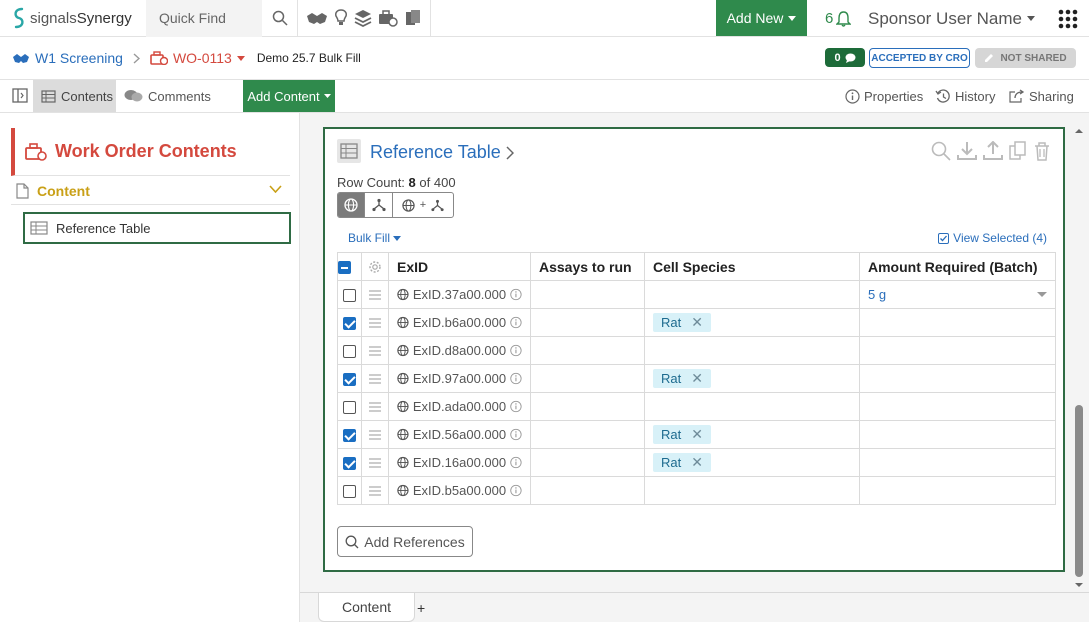 Image resolution: width=1089 pixels, height=622 pixels. I want to click on notifications-button: 6, so click(838, 18).